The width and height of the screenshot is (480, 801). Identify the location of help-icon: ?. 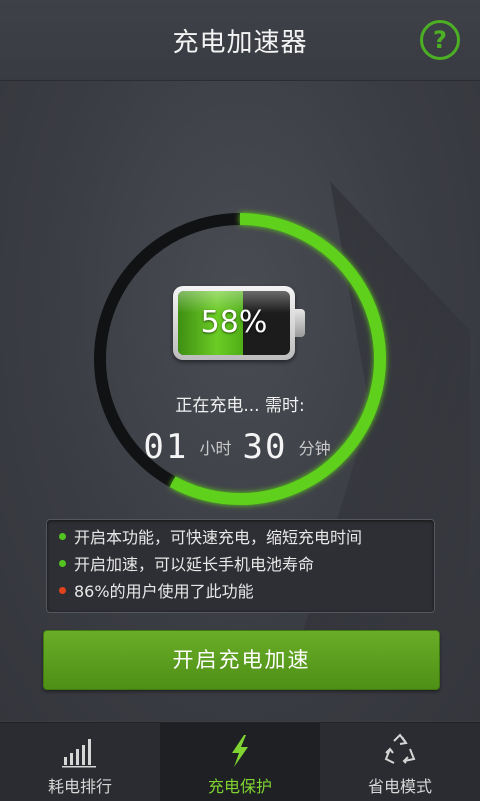
(440, 40).